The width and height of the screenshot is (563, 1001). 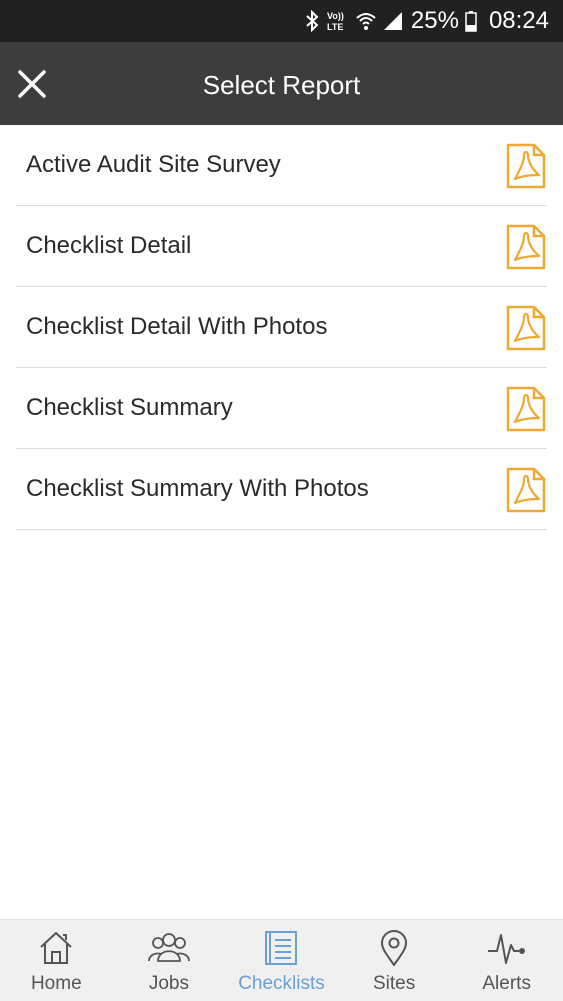 I want to click on close-icon, so click(x=32, y=84).